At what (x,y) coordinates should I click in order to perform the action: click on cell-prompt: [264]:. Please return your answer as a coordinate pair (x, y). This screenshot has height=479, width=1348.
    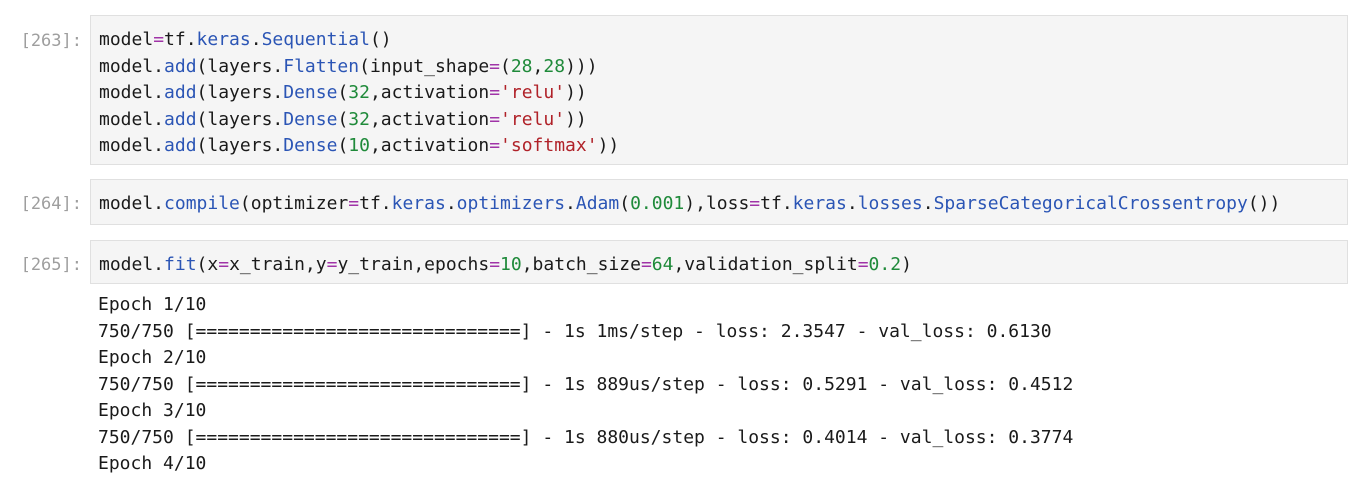
    Looking at the image, I should click on (51, 204).